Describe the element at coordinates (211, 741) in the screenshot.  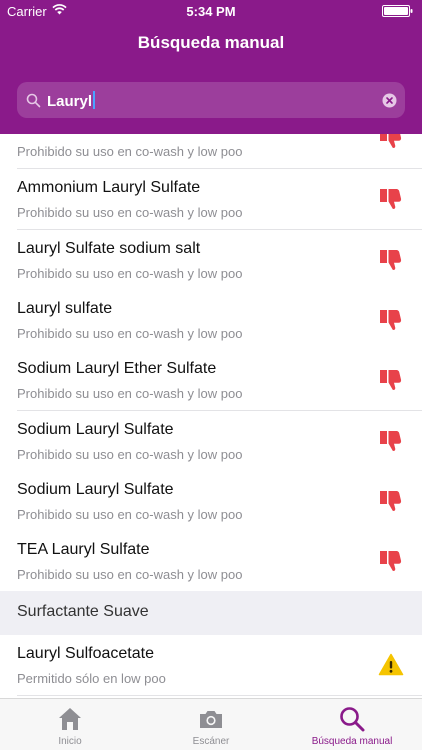
I see `tab-label: Escáner` at that location.